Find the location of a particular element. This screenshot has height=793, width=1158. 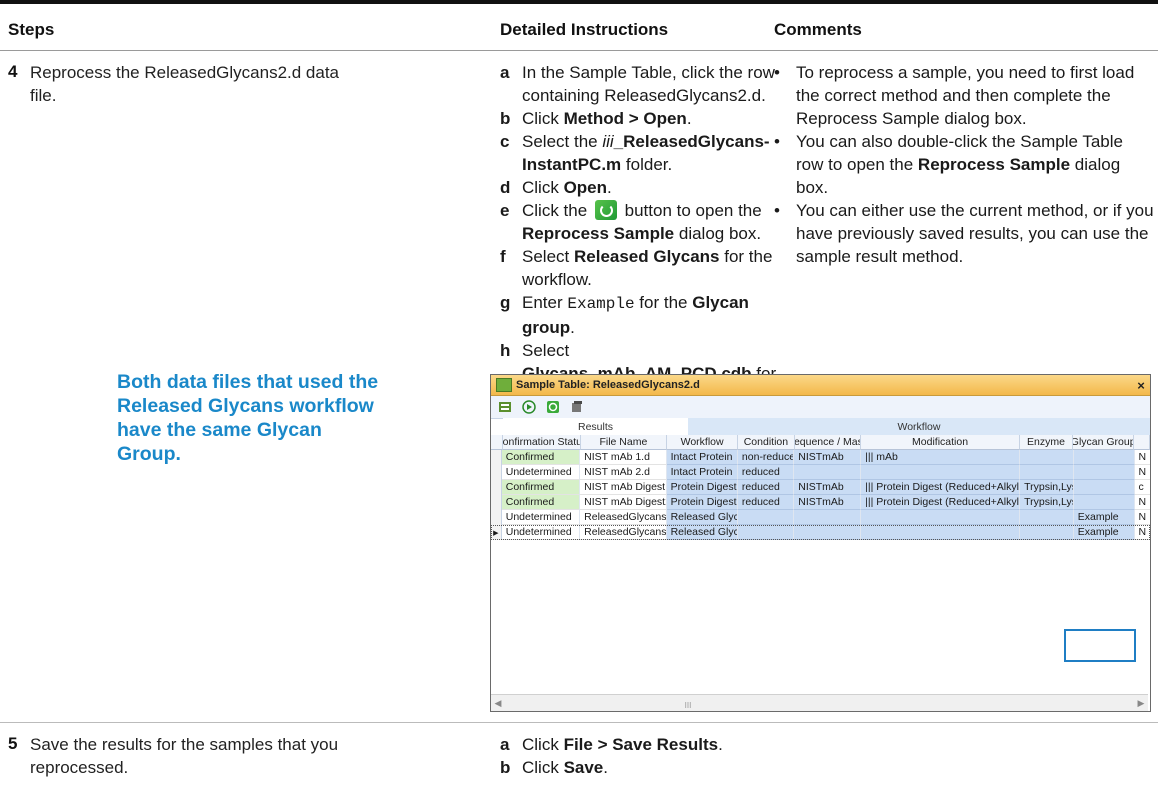

close-button: × is located at coordinates (1141, 385).